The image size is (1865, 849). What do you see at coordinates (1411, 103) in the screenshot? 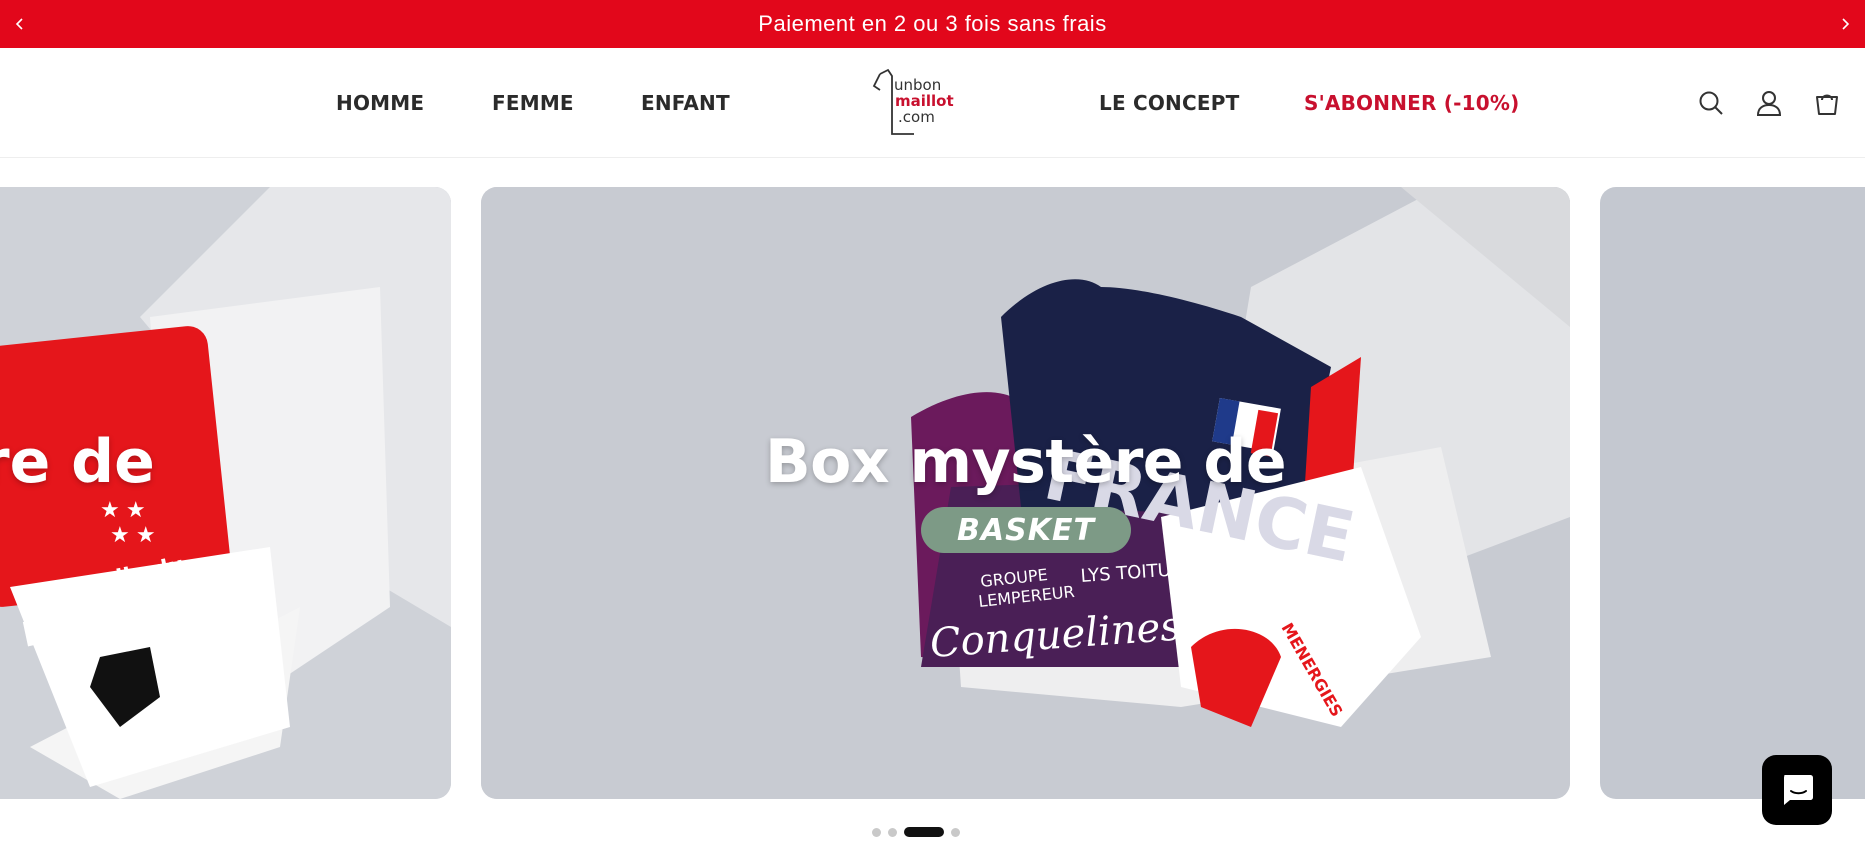
I see `nav-sabonner: S'ABONNER (-10%)` at bounding box center [1411, 103].